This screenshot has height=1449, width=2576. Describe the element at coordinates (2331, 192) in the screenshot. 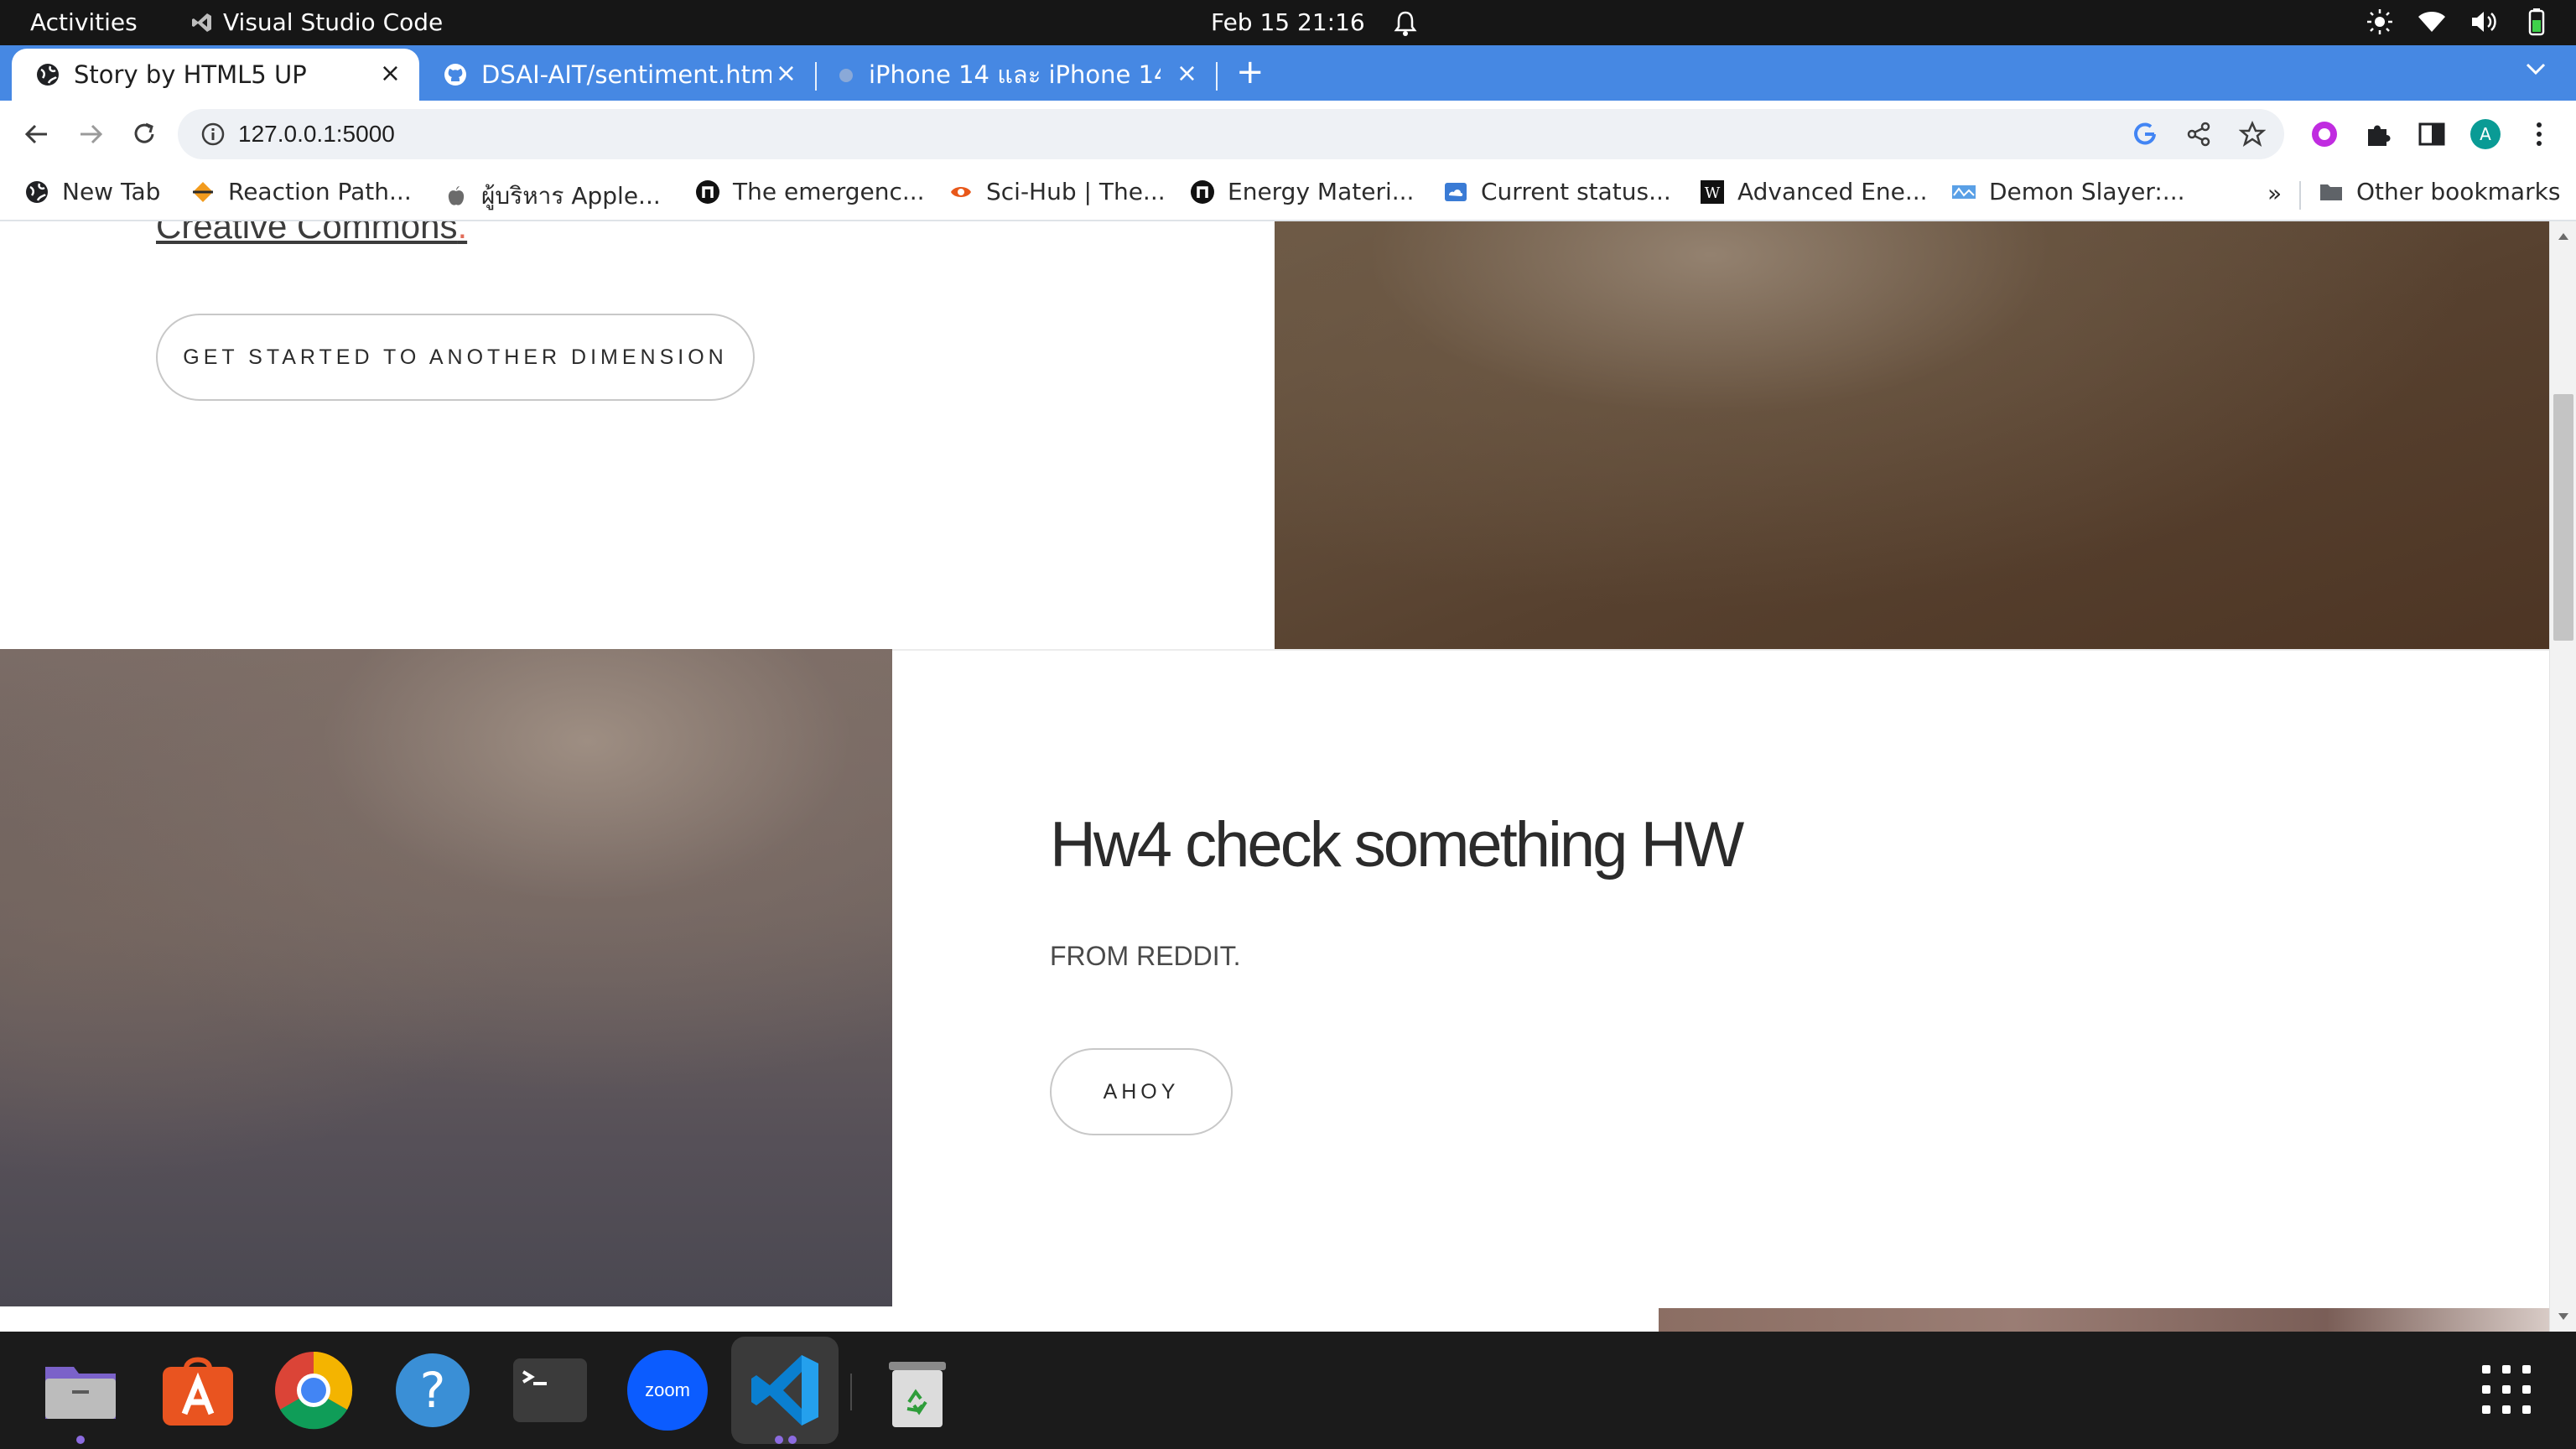

I see `folder-icon` at that location.